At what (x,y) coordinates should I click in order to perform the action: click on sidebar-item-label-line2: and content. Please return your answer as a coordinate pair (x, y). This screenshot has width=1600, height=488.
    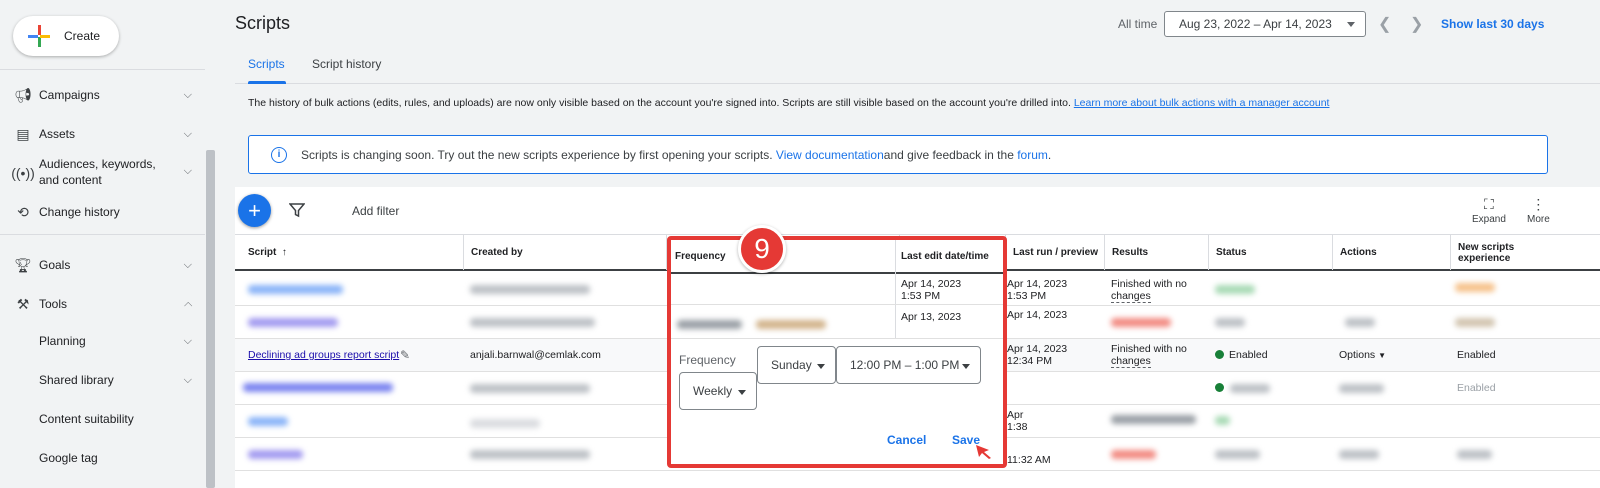
    Looking at the image, I should click on (70, 180).